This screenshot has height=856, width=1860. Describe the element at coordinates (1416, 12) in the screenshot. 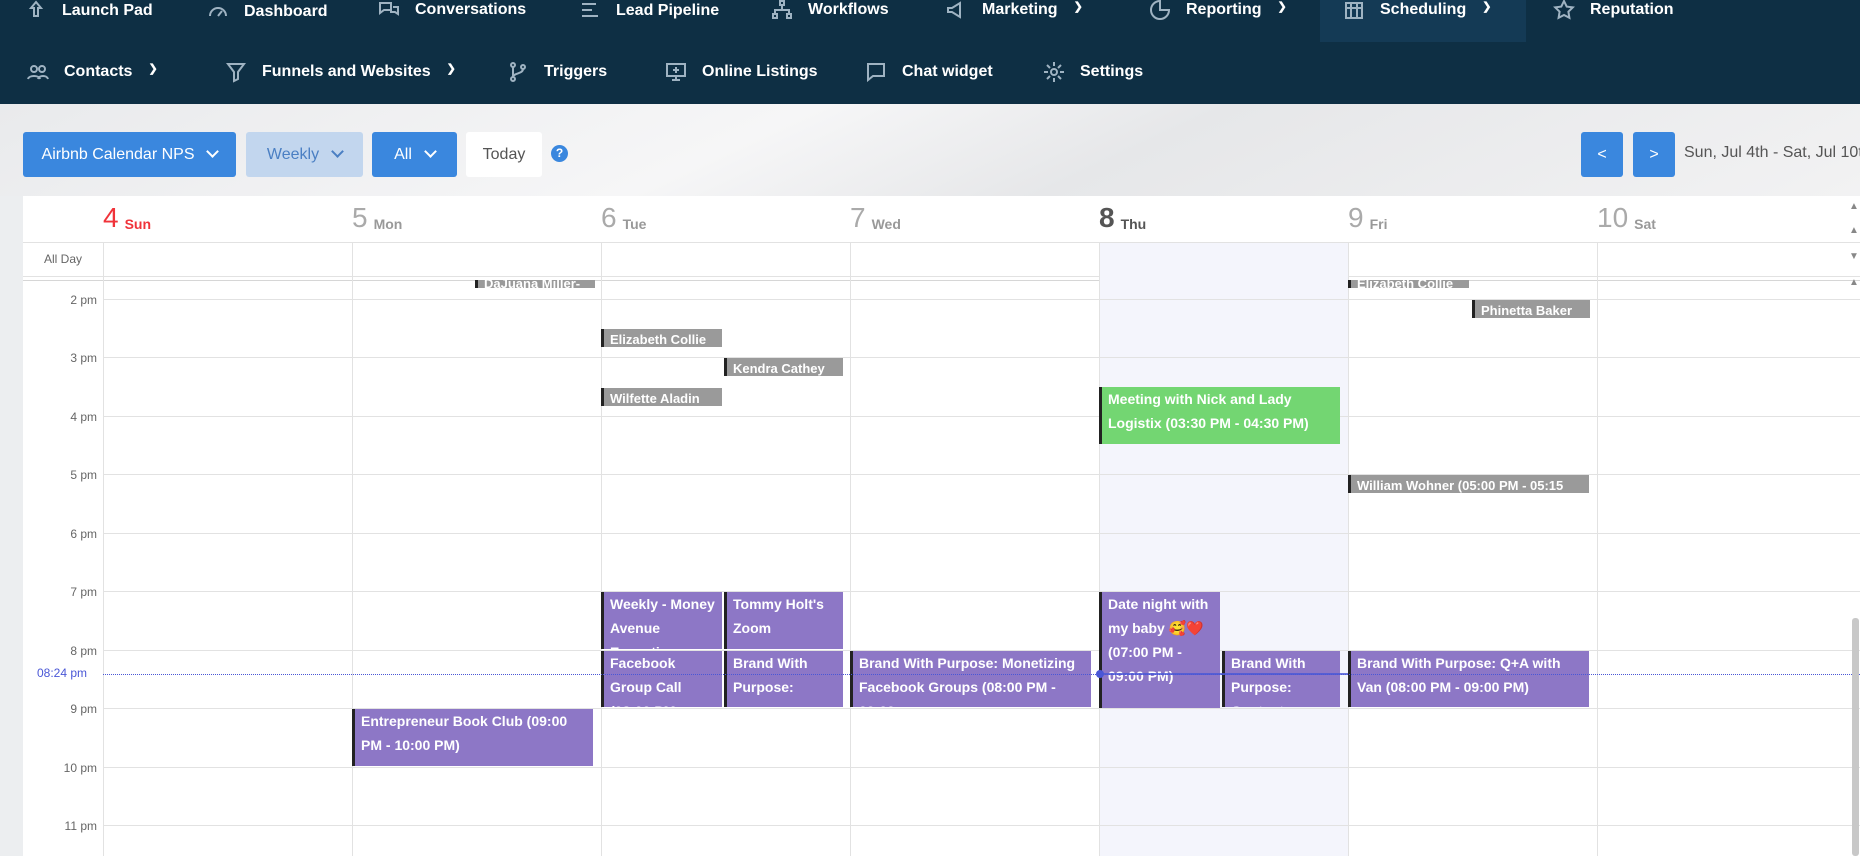

I see `nav-item-scheduling: Scheduling ❯` at that location.